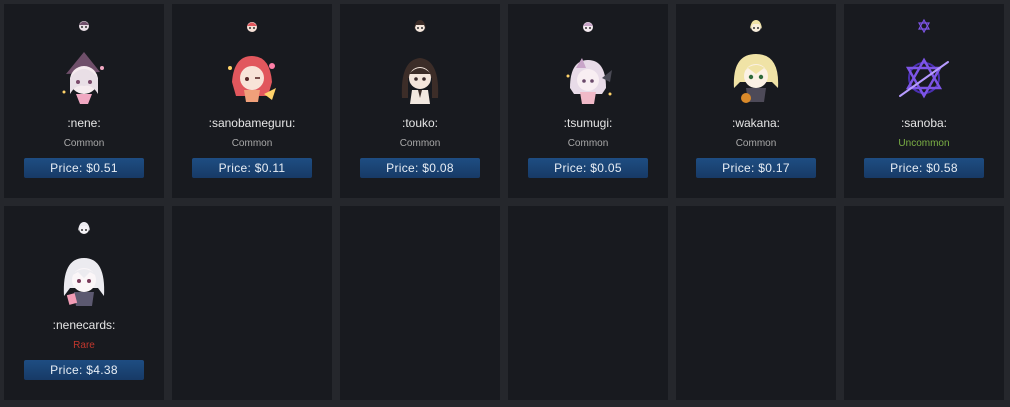  What do you see at coordinates (588, 168) in the screenshot?
I see `price-button: Price: $0.05` at bounding box center [588, 168].